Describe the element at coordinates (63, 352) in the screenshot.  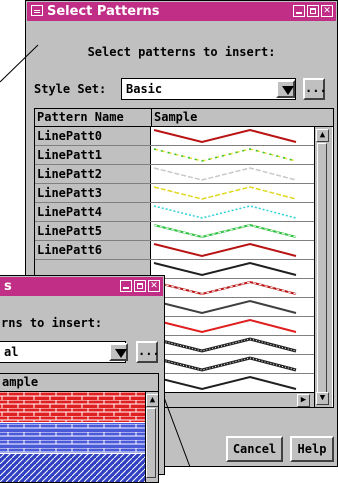
I see `fill-style-set-combo: al` at that location.